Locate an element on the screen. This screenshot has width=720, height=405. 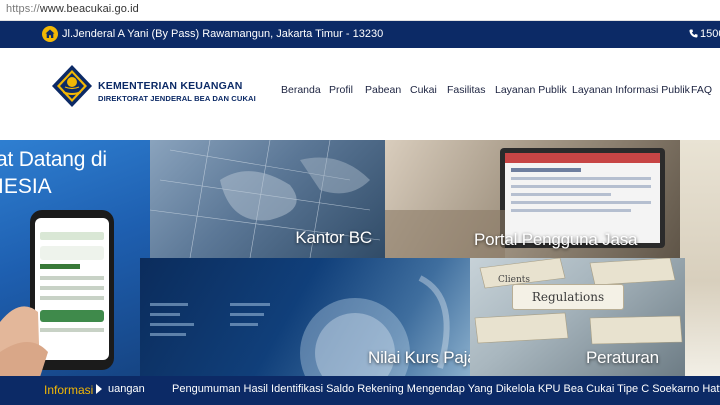
nav-beranda: Beranda is located at coordinates (301, 90).